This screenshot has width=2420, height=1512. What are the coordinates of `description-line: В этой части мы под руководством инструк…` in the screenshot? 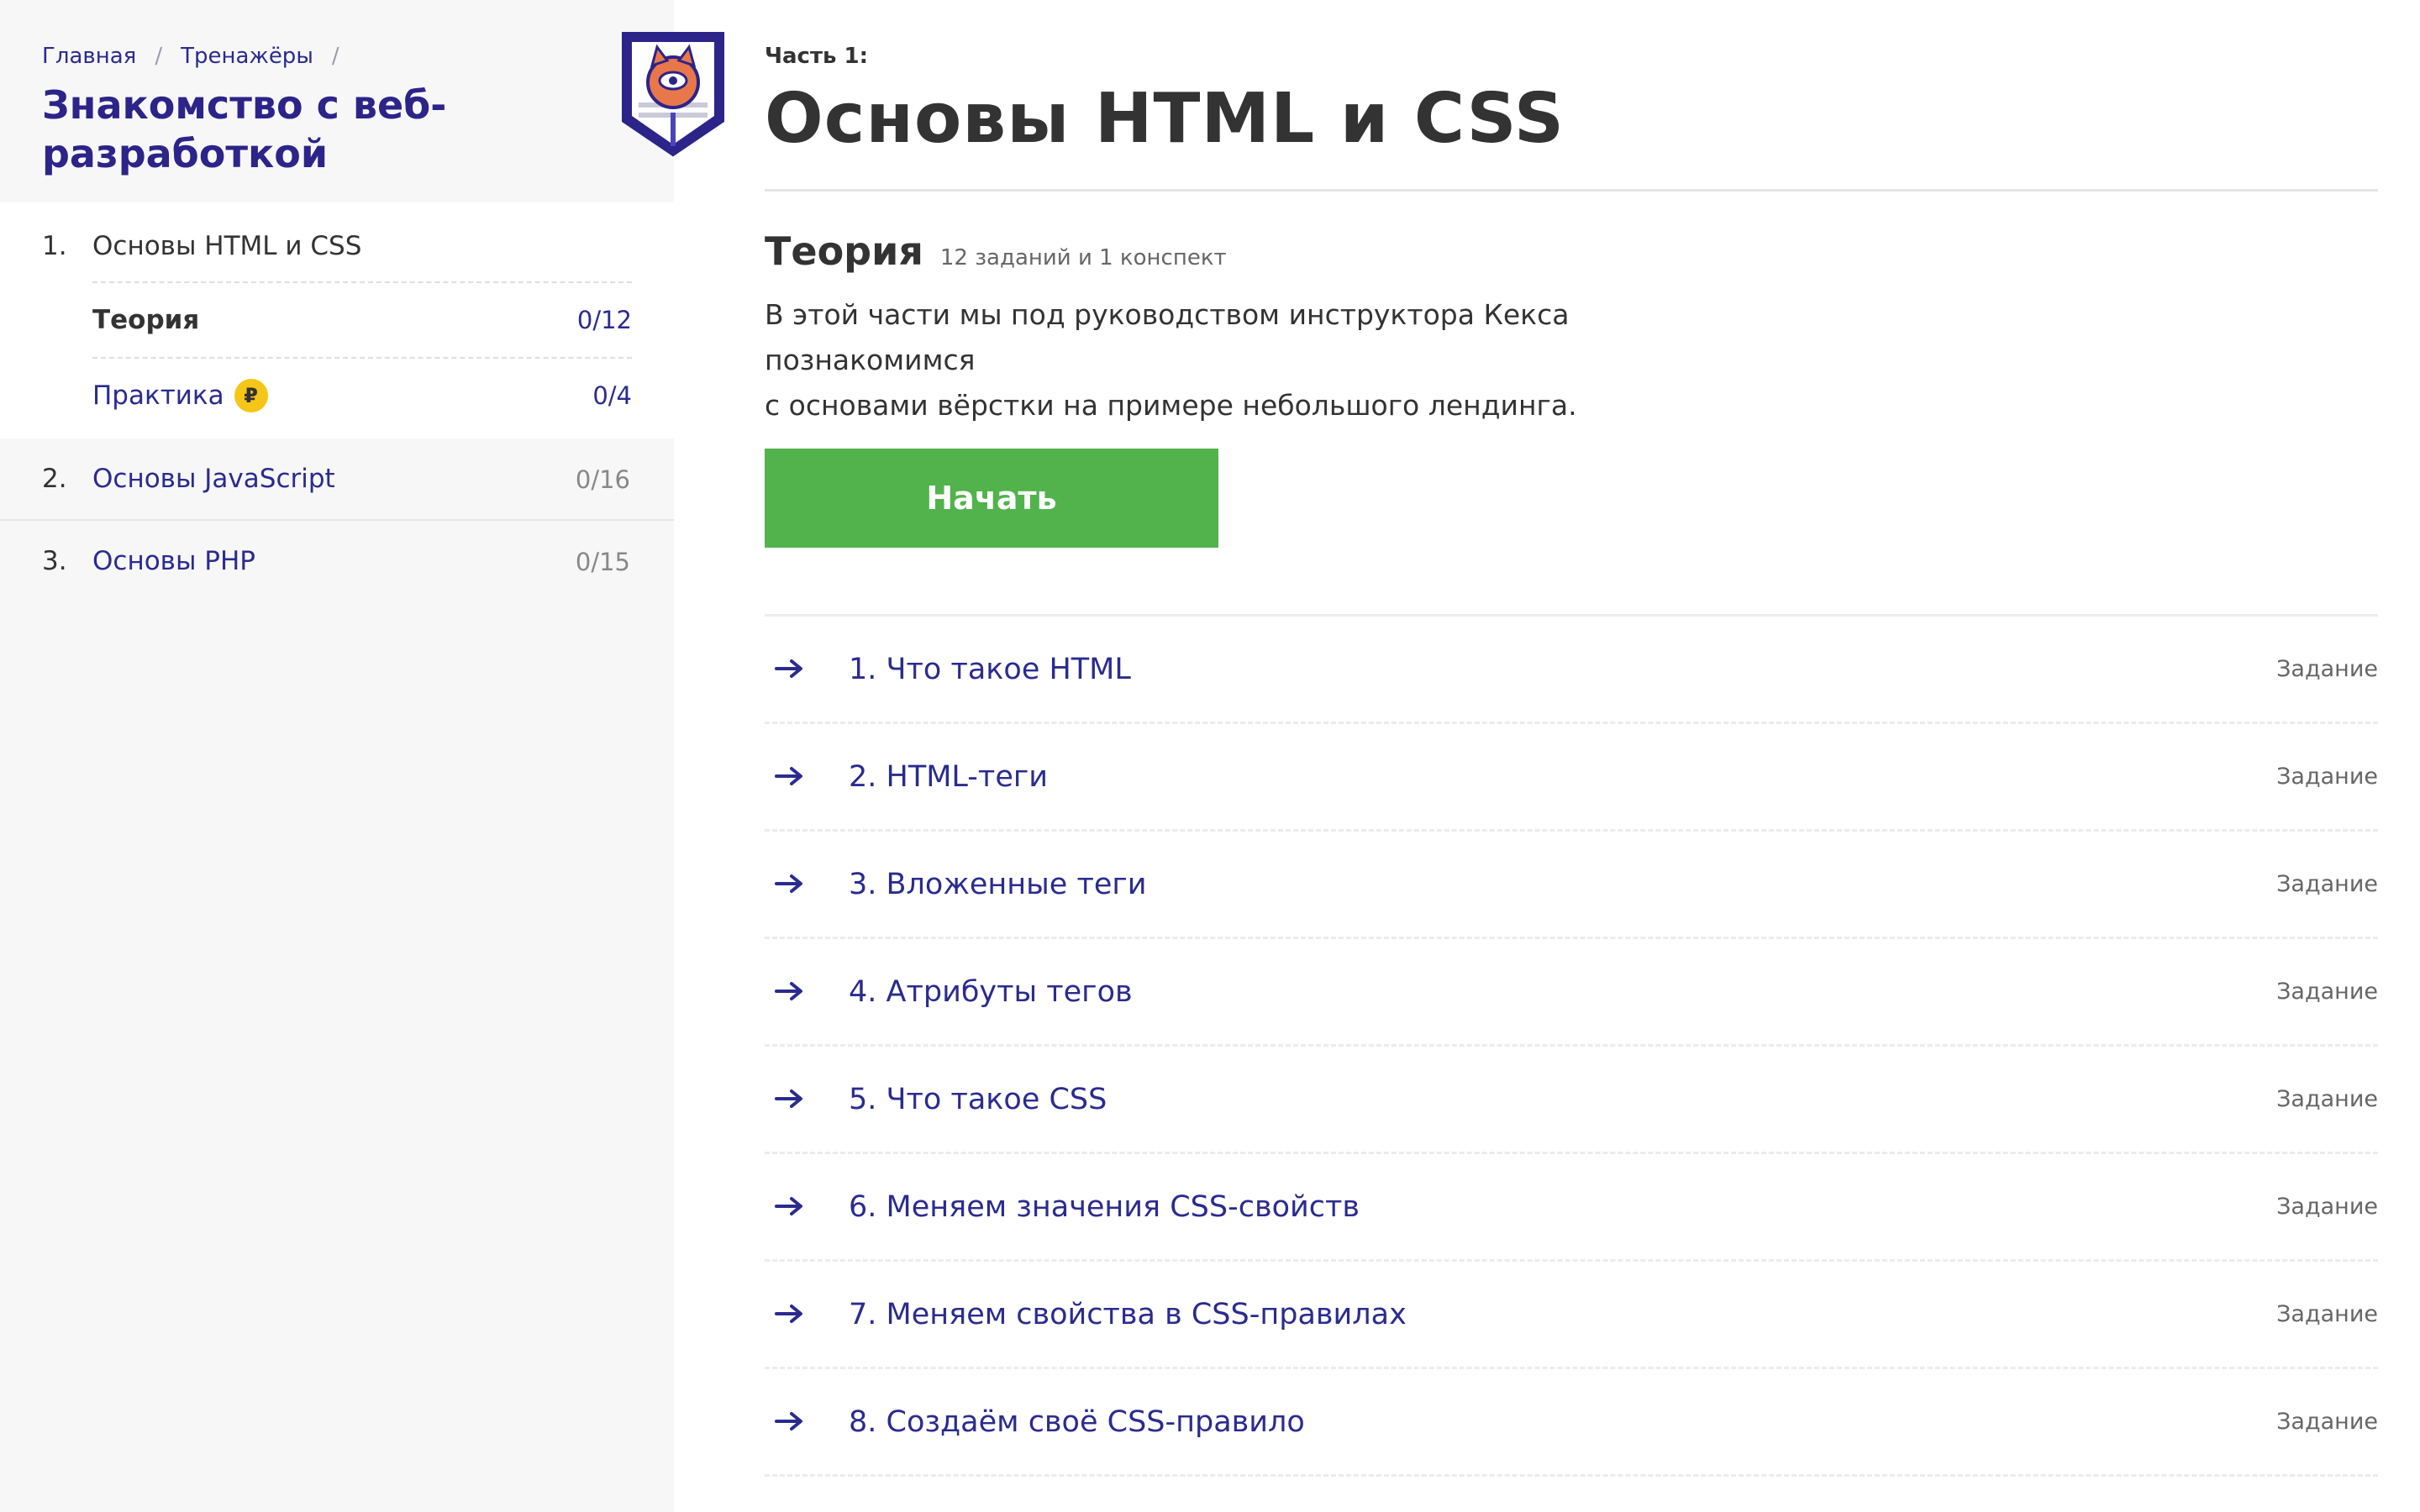 It's located at (1167, 337).